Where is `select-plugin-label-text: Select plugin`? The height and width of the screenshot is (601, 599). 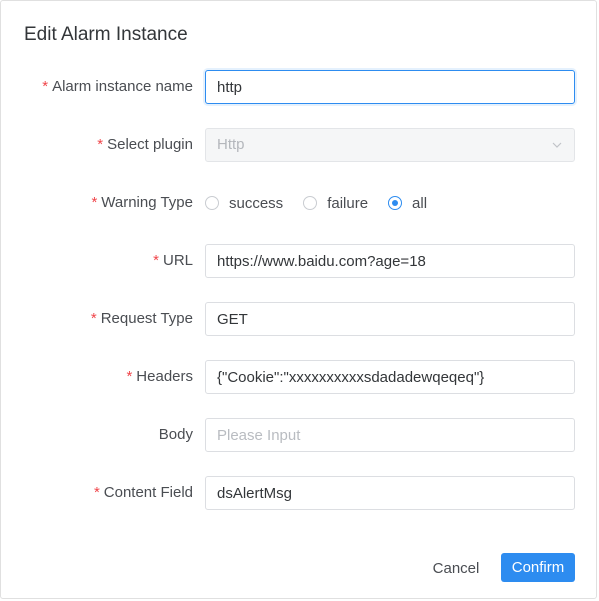
select-plugin-label-text: Select plugin is located at coordinates (150, 144).